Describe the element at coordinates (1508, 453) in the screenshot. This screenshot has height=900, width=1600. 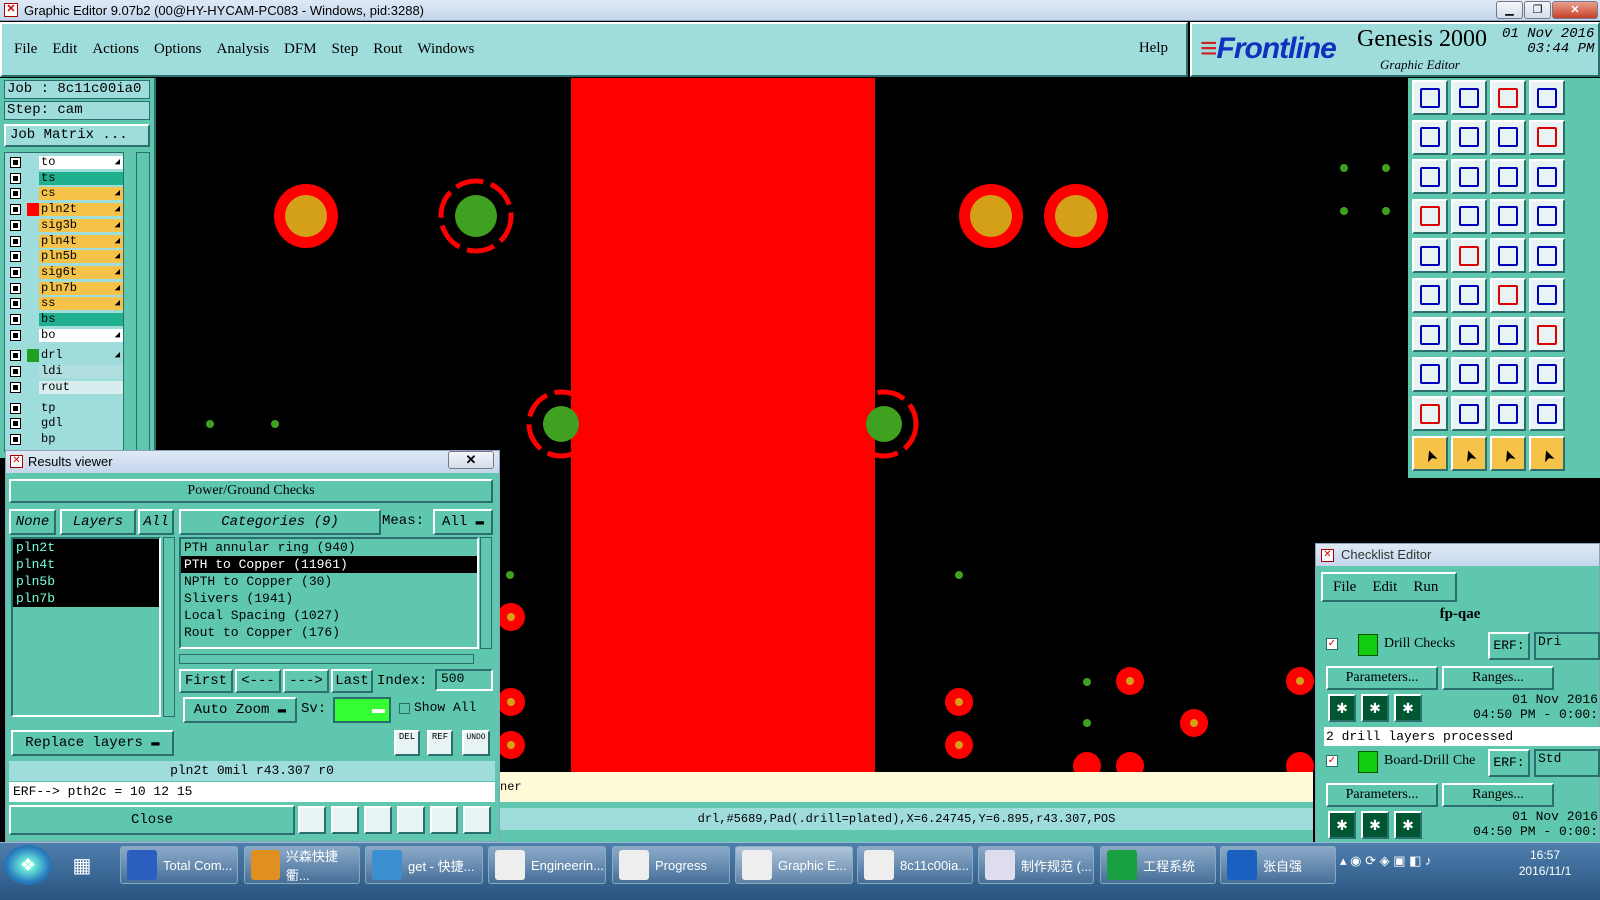
I see `select-alt-icon: ➤` at that location.